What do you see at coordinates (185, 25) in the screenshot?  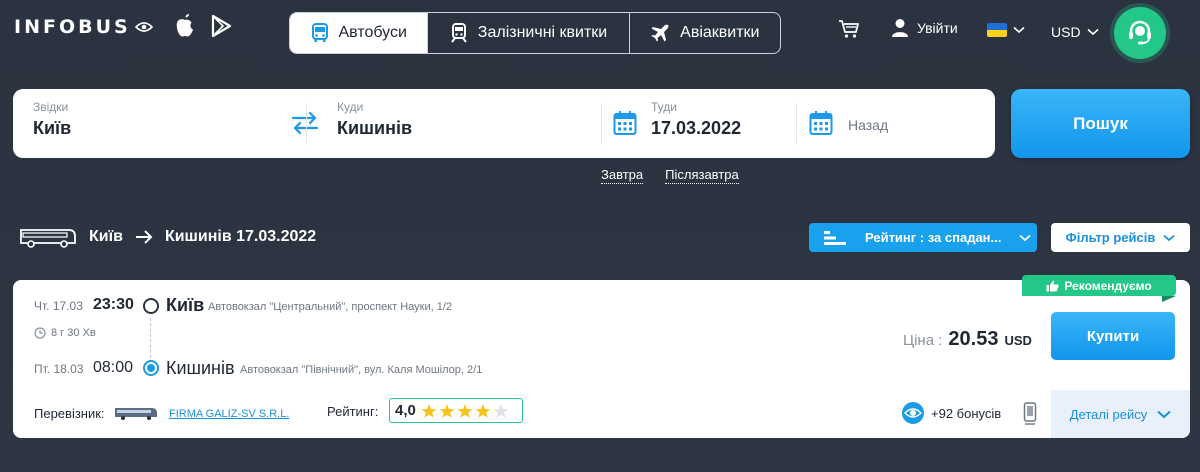 I see `apple-icon` at bounding box center [185, 25].